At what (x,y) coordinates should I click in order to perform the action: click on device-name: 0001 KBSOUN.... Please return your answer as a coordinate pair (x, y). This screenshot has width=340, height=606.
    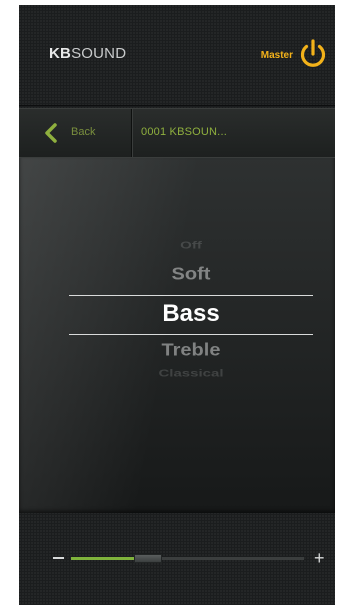
    Looking at the image, I should click on (184, 132).